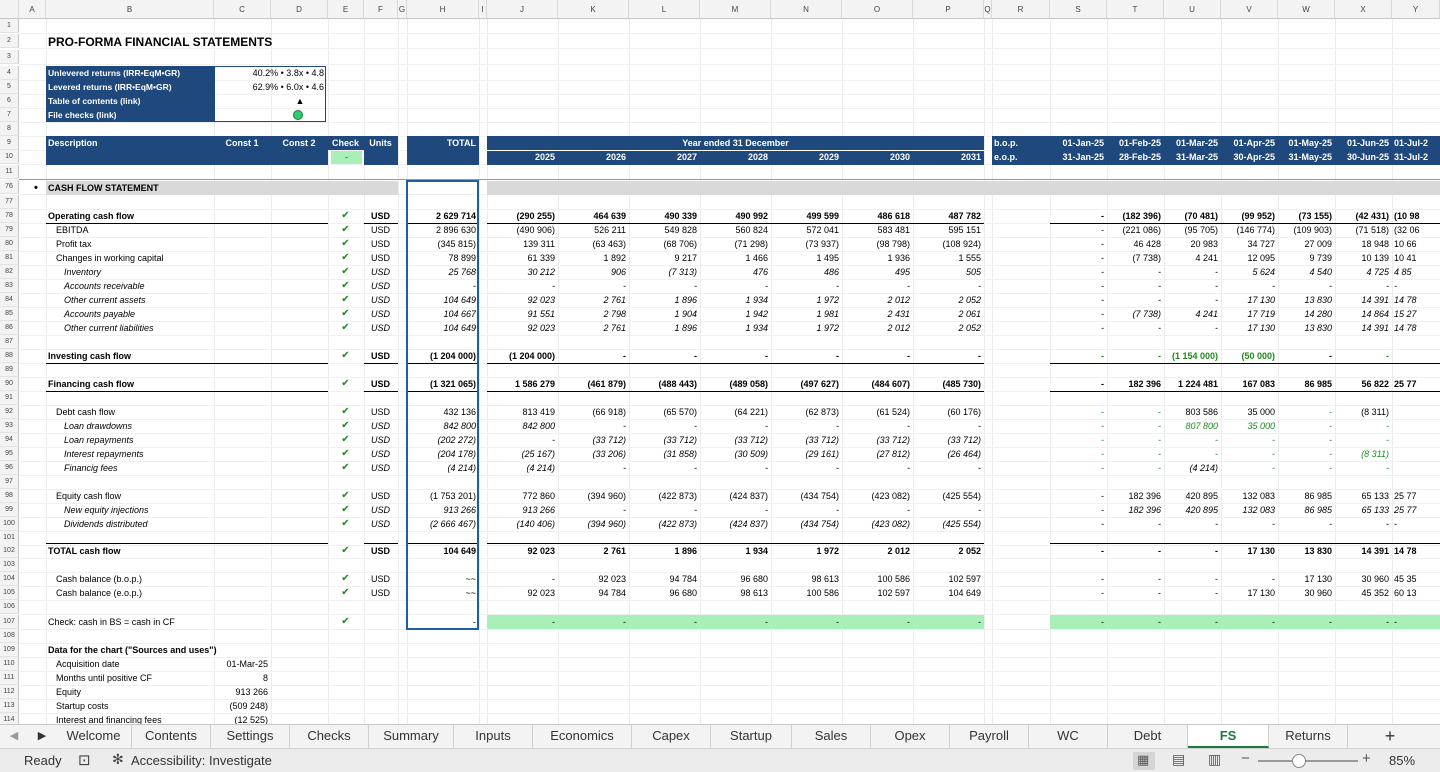 The height and width of the screenshot is (772, 1440). I want to click on row-header: 109, so click(9, 649).